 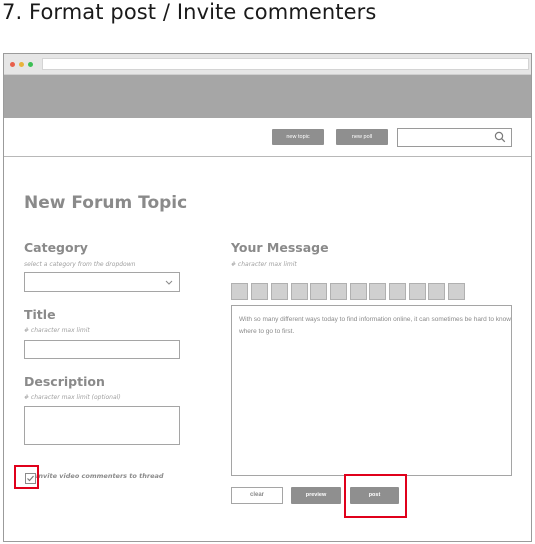 What do you see at coordinates (169, 283) in the screenshot?
I see `chevron-down-icon` at bounding box center [169, 283].